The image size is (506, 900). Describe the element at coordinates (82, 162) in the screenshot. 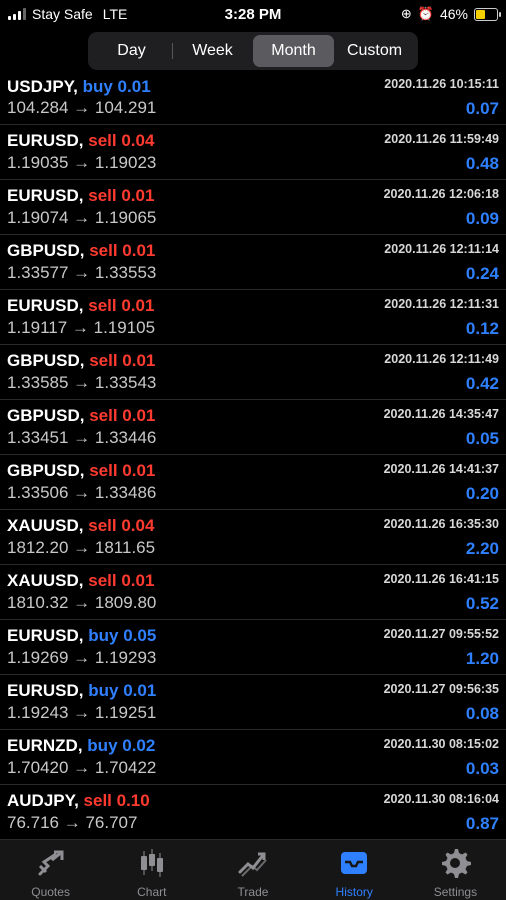

I see `price-range: 1.19035 → 1.19023` at that location.